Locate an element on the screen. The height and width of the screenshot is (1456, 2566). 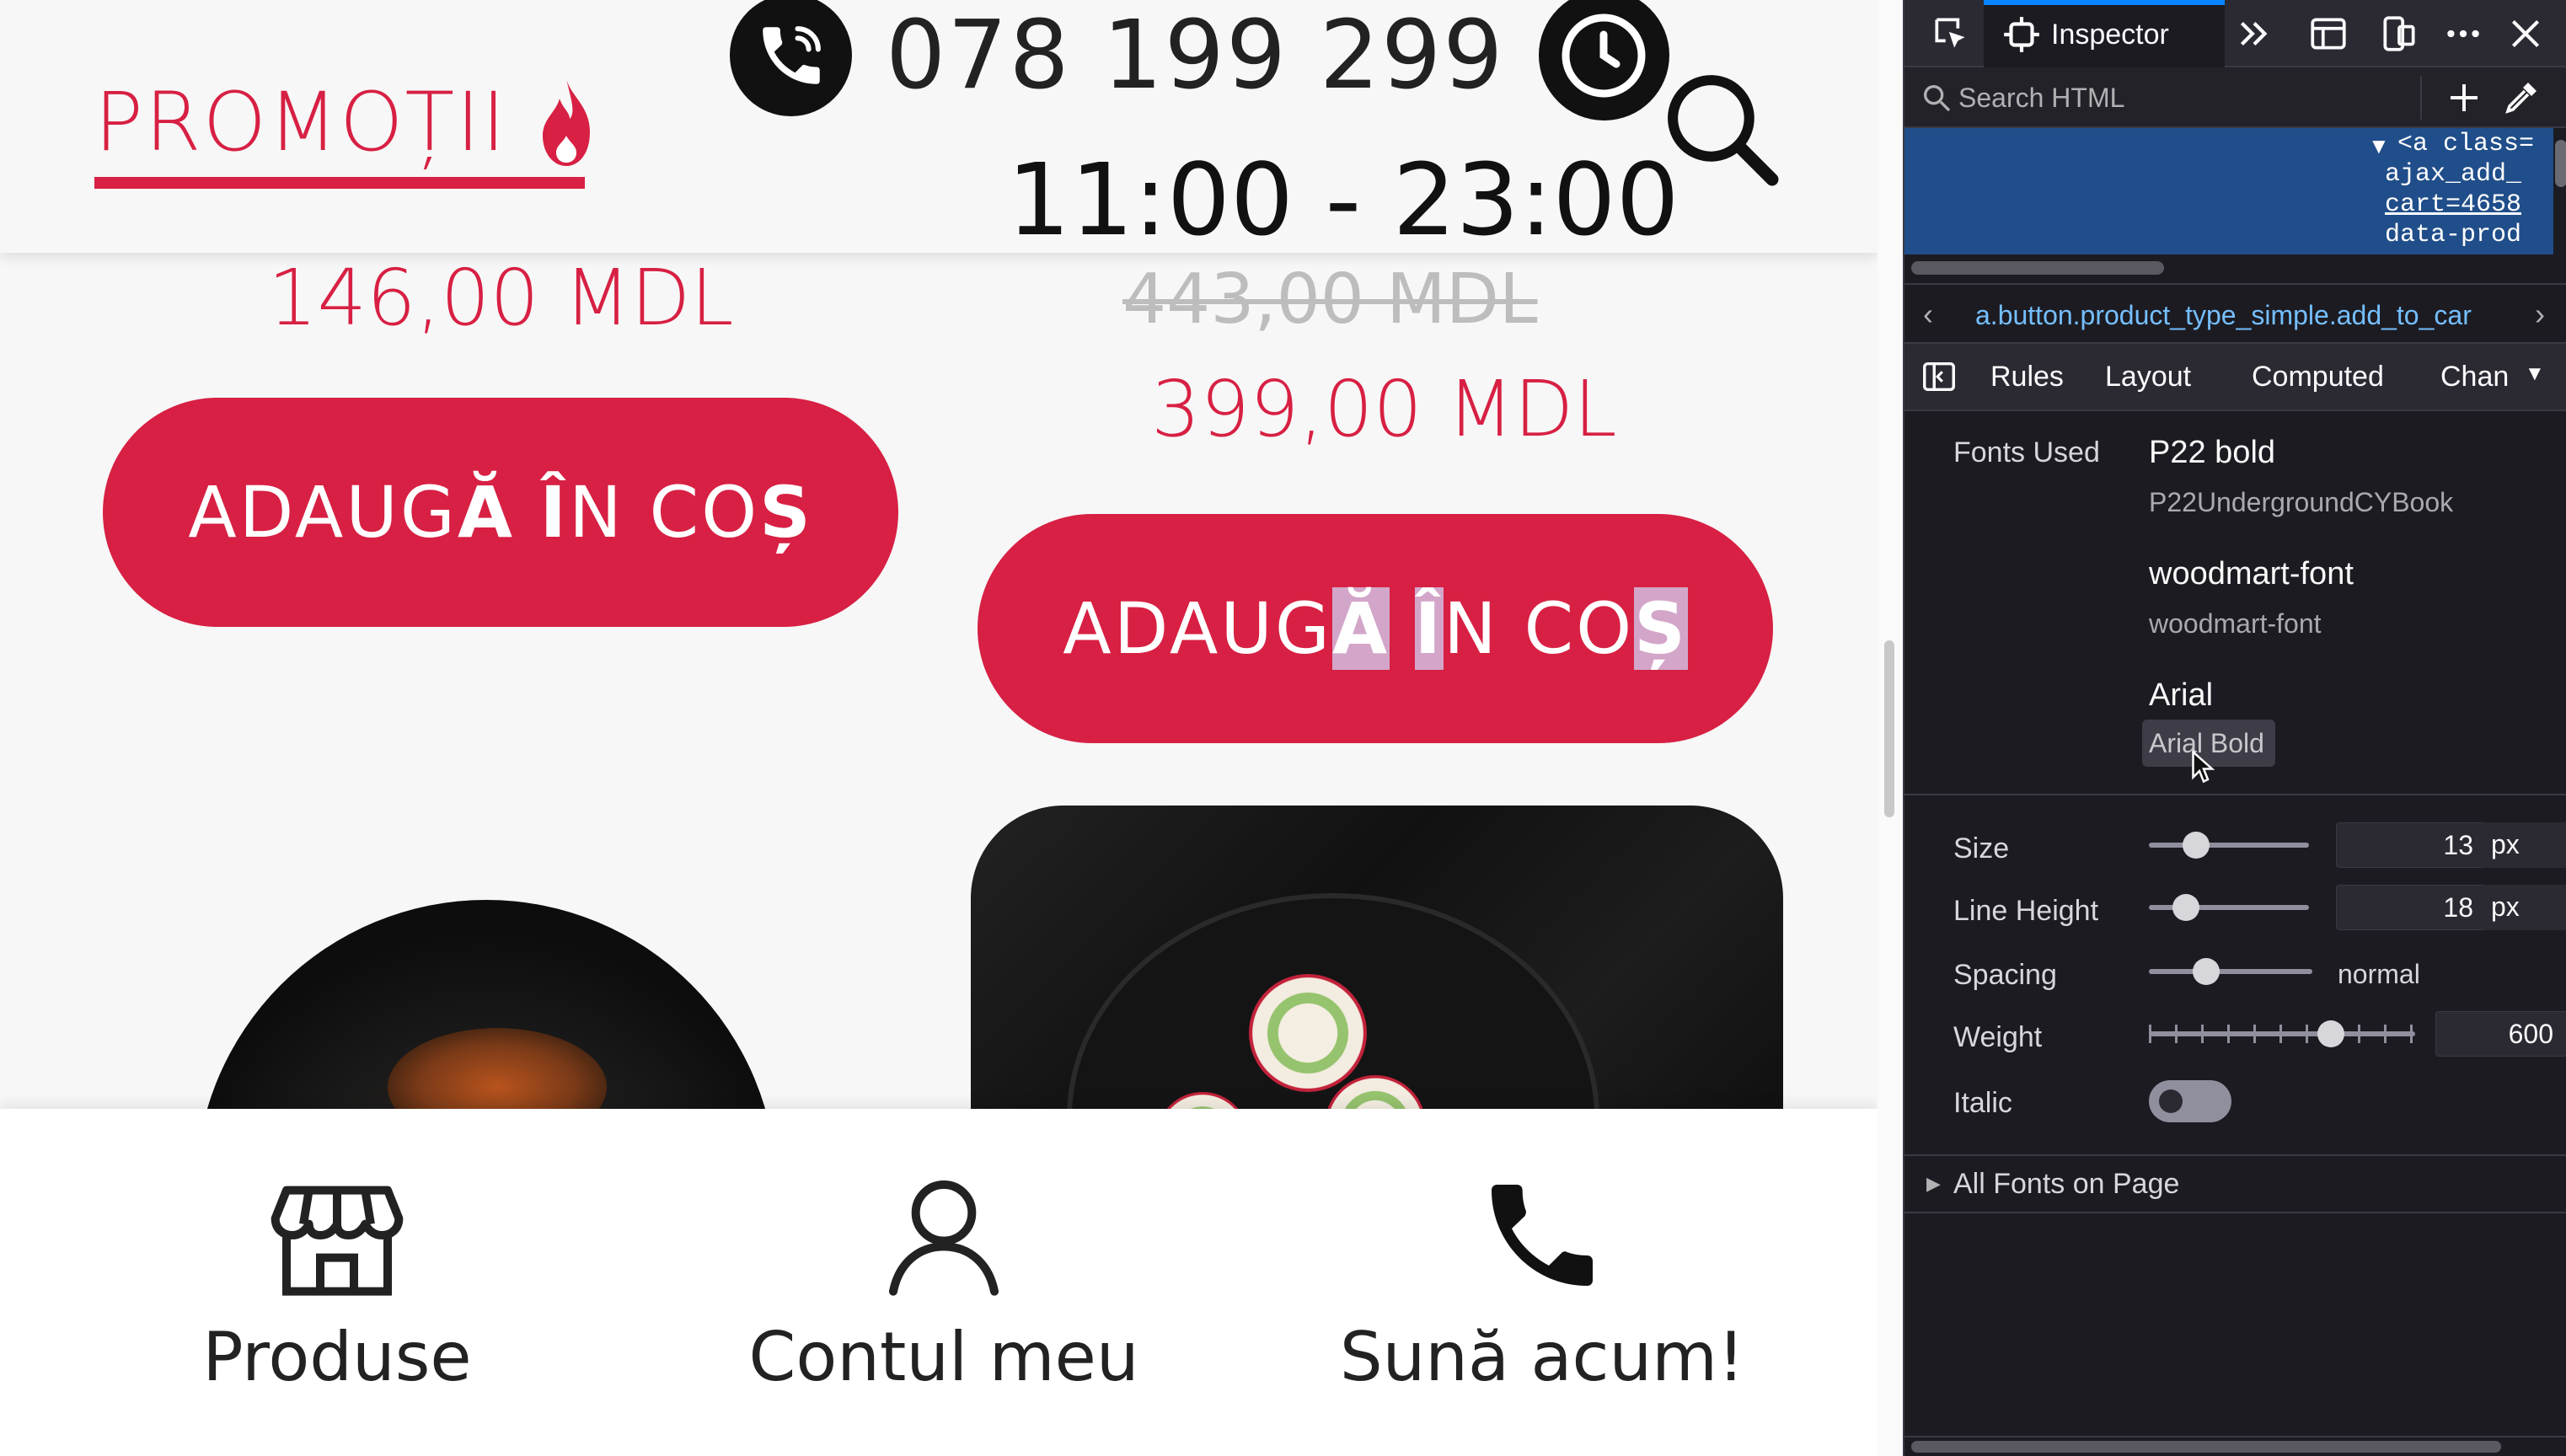
inspector-icon is located at coordinates (2021, 34).